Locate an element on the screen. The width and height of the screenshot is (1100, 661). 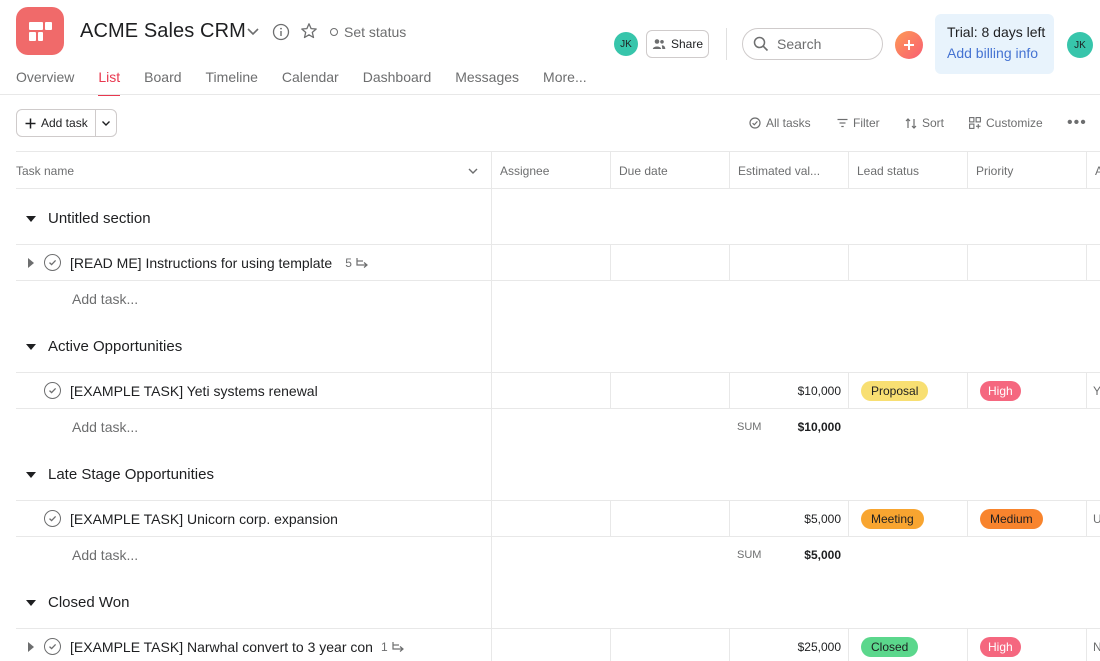
truncated-cell: U is located at coordinates (1096, 519).